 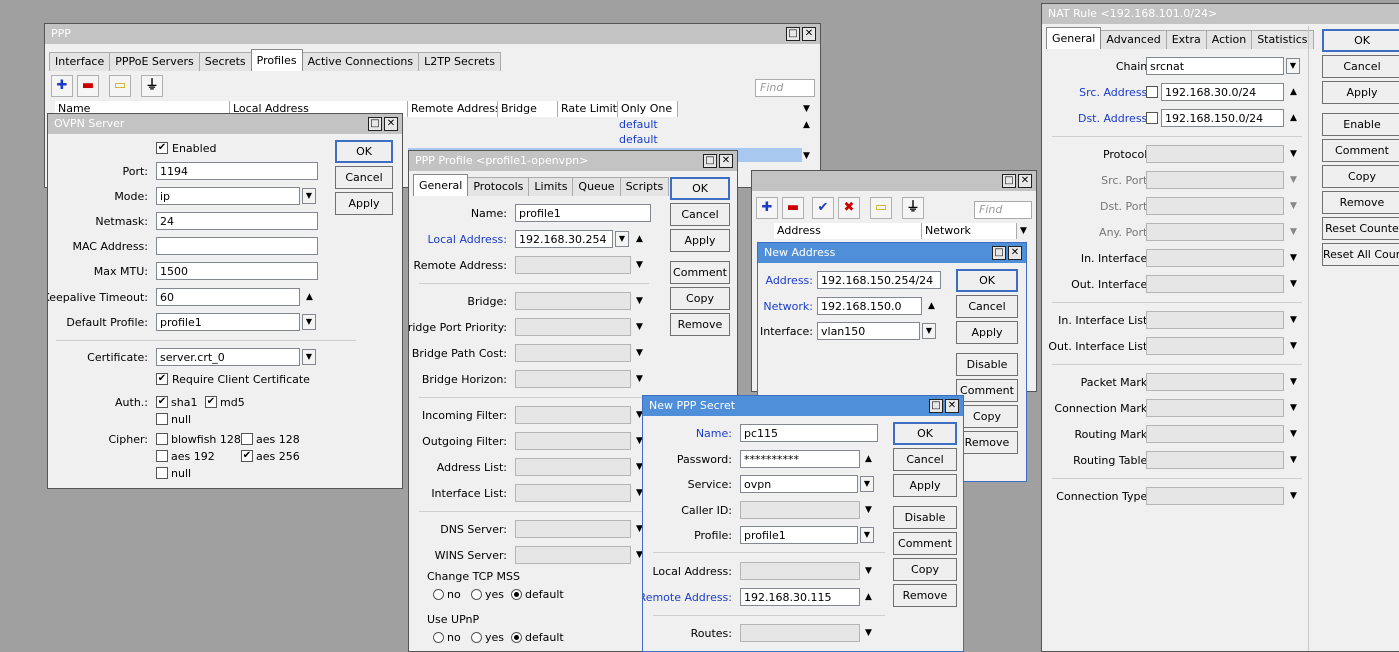 What do you see at coordinates (800, 571) in the screenshot?
I see `local-address-field` at bounding box center [800, 571].